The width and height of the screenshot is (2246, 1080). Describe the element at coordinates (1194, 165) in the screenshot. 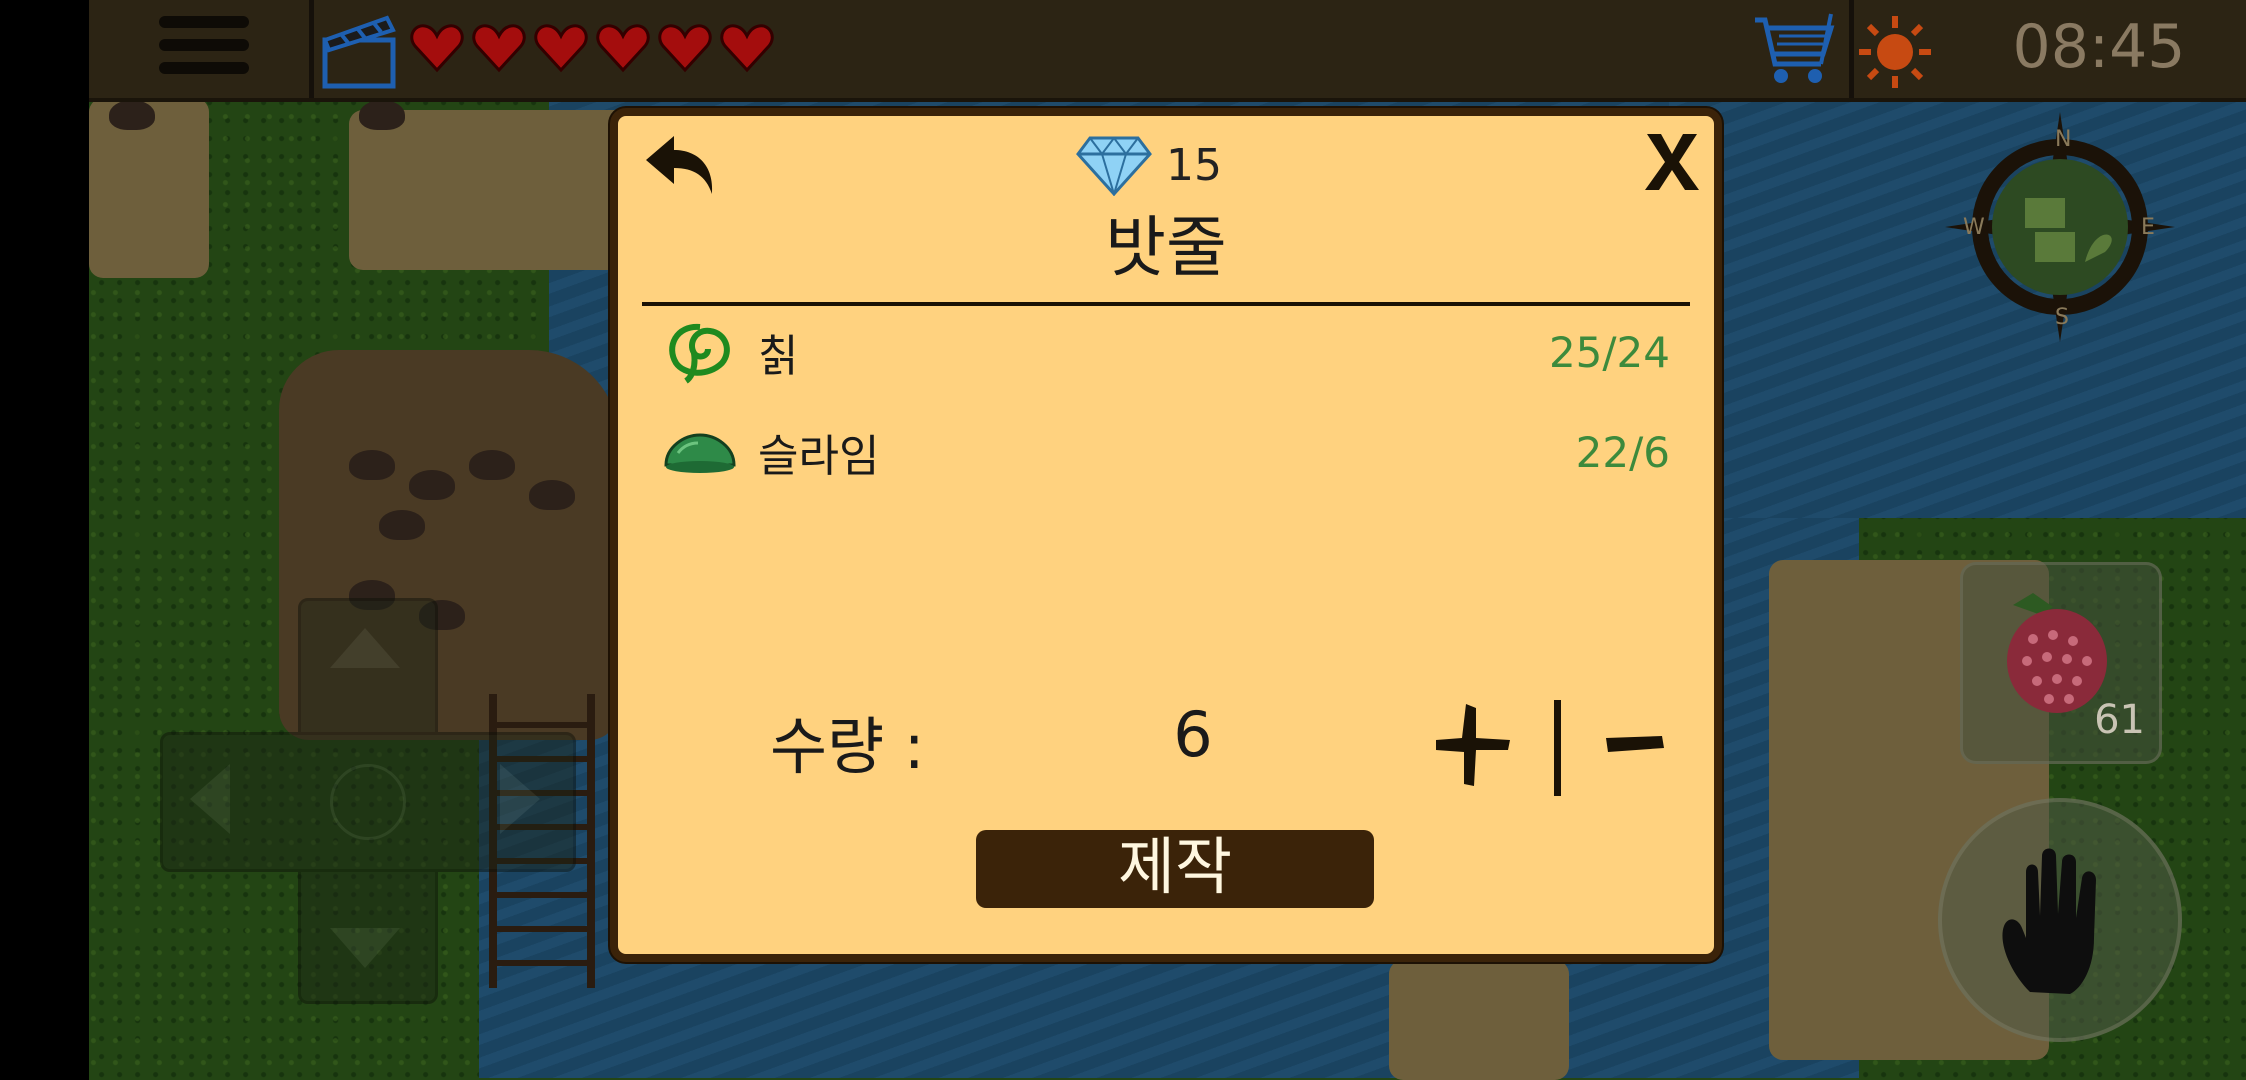

I see `gem-count: 15` at that location.